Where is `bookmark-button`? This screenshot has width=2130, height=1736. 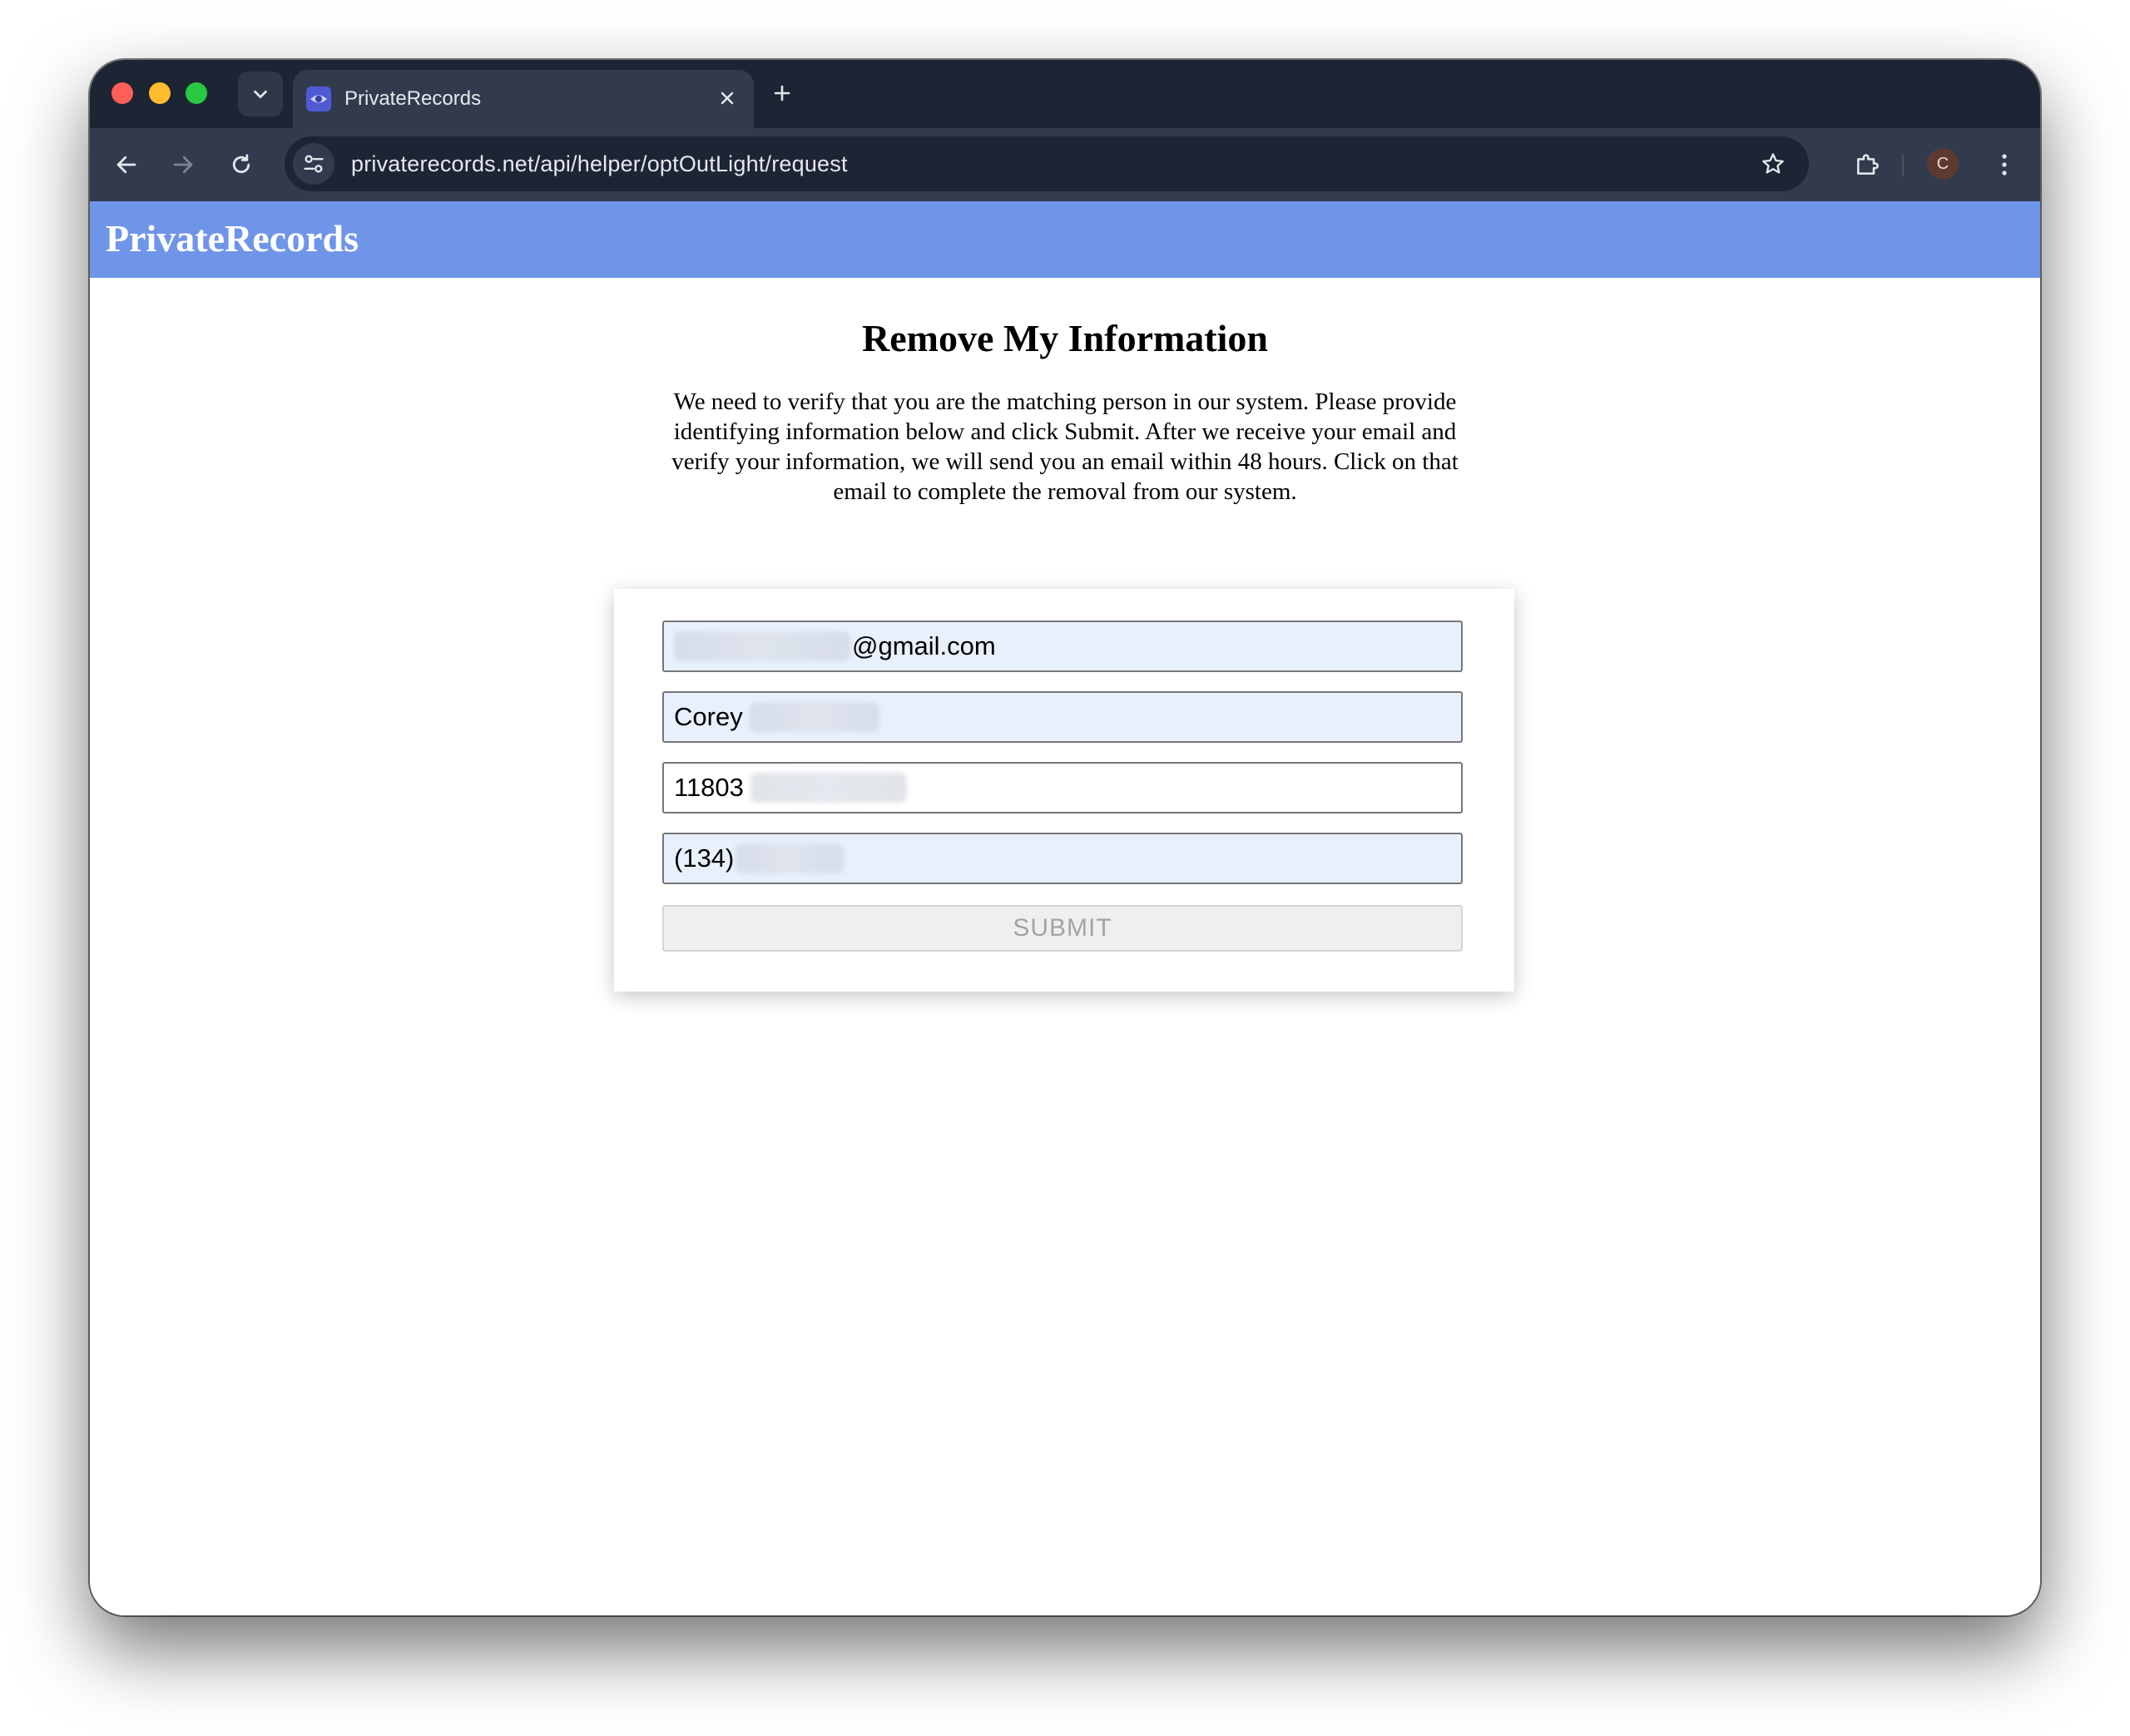 bookmark-button is located at coordinates (1773, 163).